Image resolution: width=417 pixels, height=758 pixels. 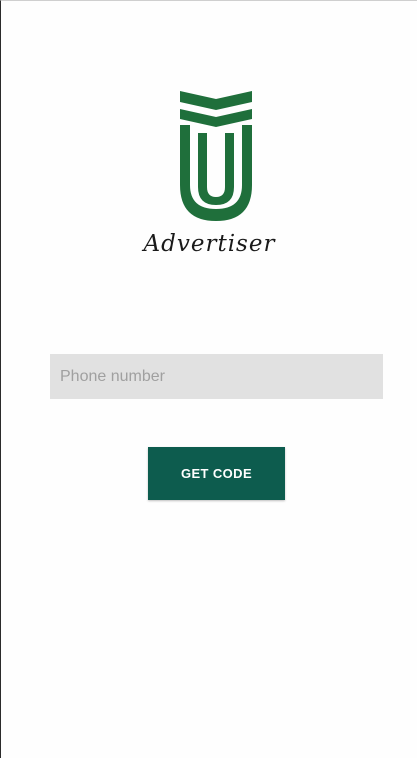 I want to click on brand-name: Advertiser, so click(x=209, y=244).